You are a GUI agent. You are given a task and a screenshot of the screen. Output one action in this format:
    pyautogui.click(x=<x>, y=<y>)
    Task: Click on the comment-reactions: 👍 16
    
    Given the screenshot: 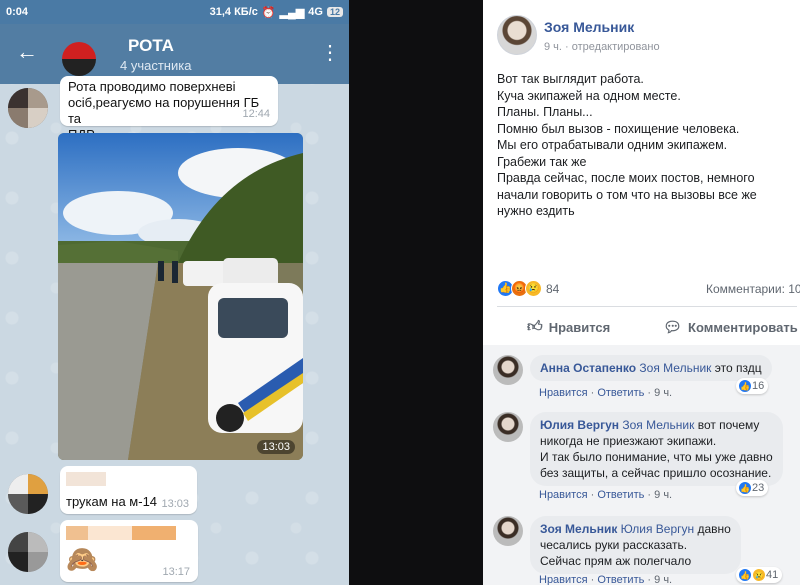 What is the action you would take?
    pyautogui.click(x=752, y=386)
    